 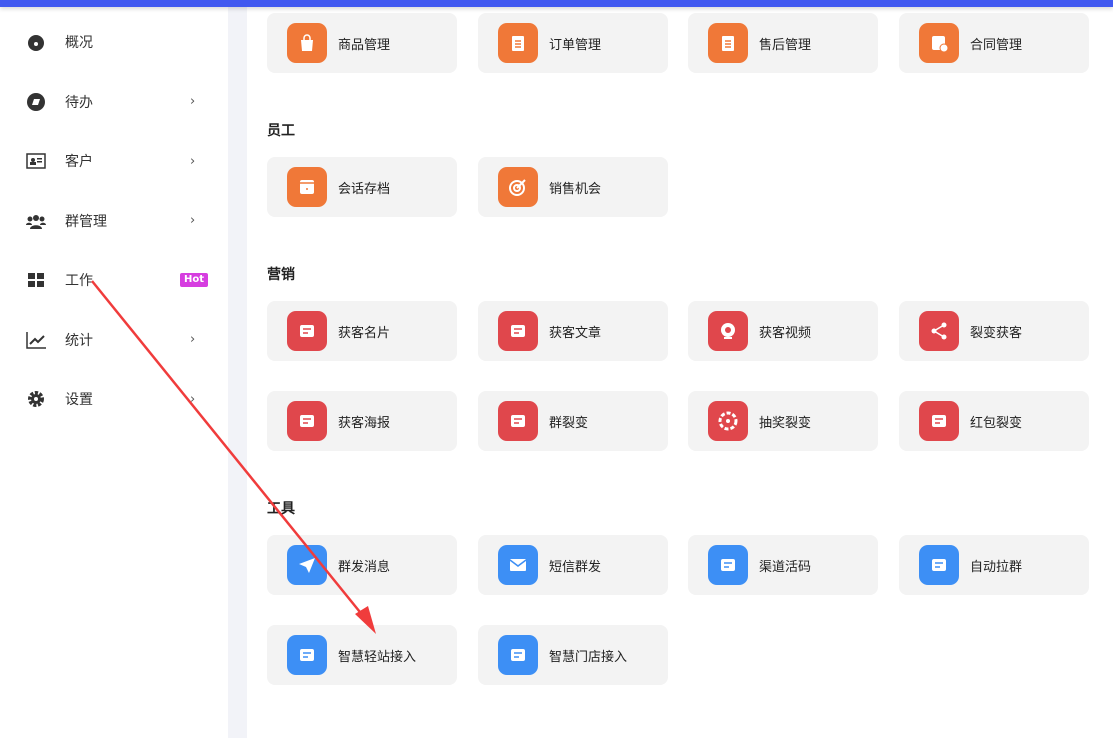 What do you see at coordinates (79, 43) in the screenshot?
I see `sidebar-item-label: 概况` at bounding box center [79, 43].